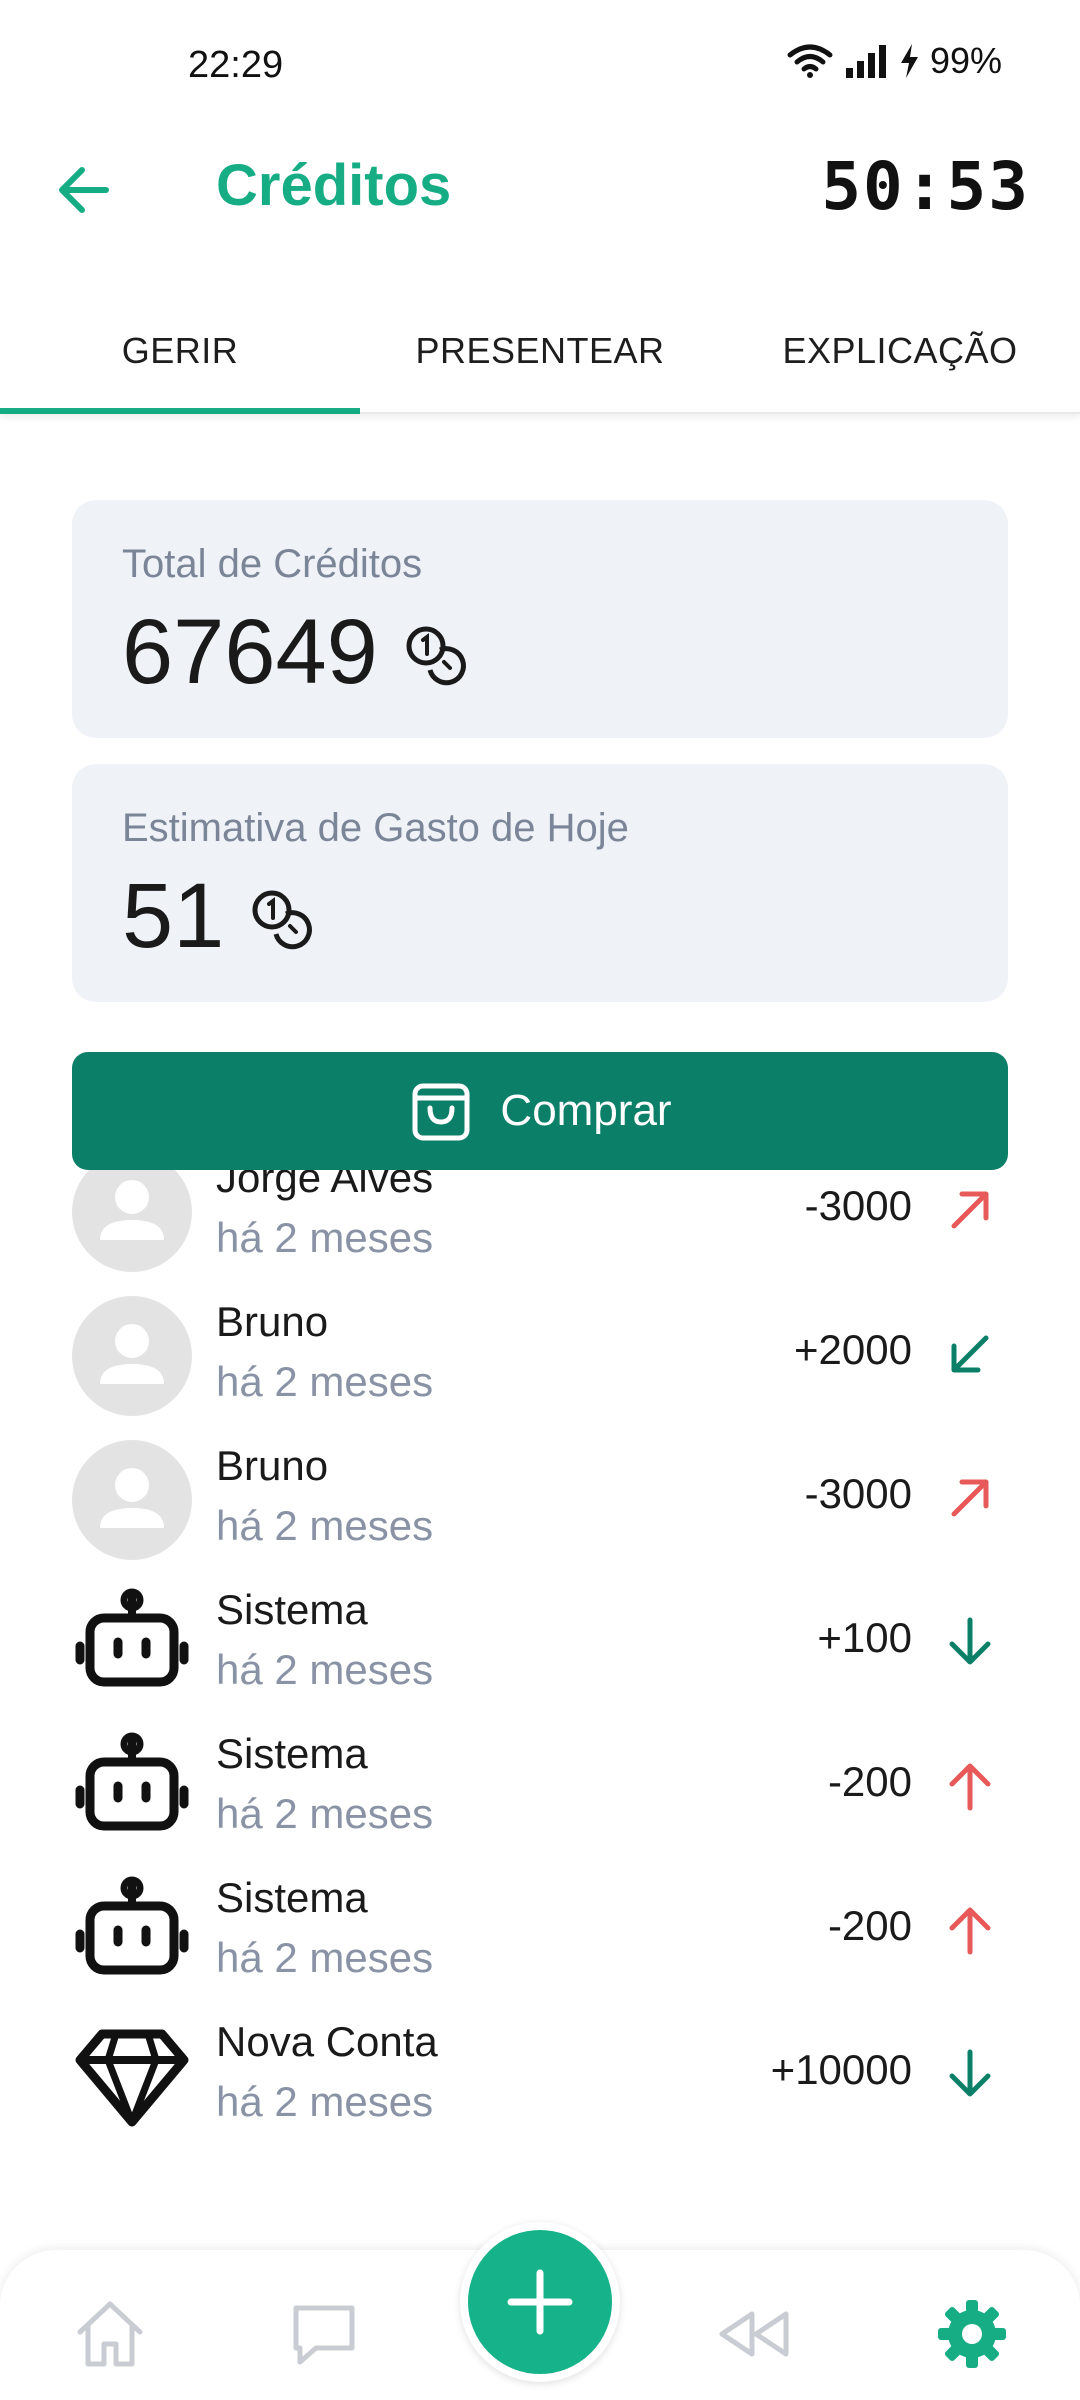 The width and height of the screenshot is (1080, 2400). I want to click on tab-bar: GERIR PRESENTEAR EXPLICAÇÃO, so click(540, 352).